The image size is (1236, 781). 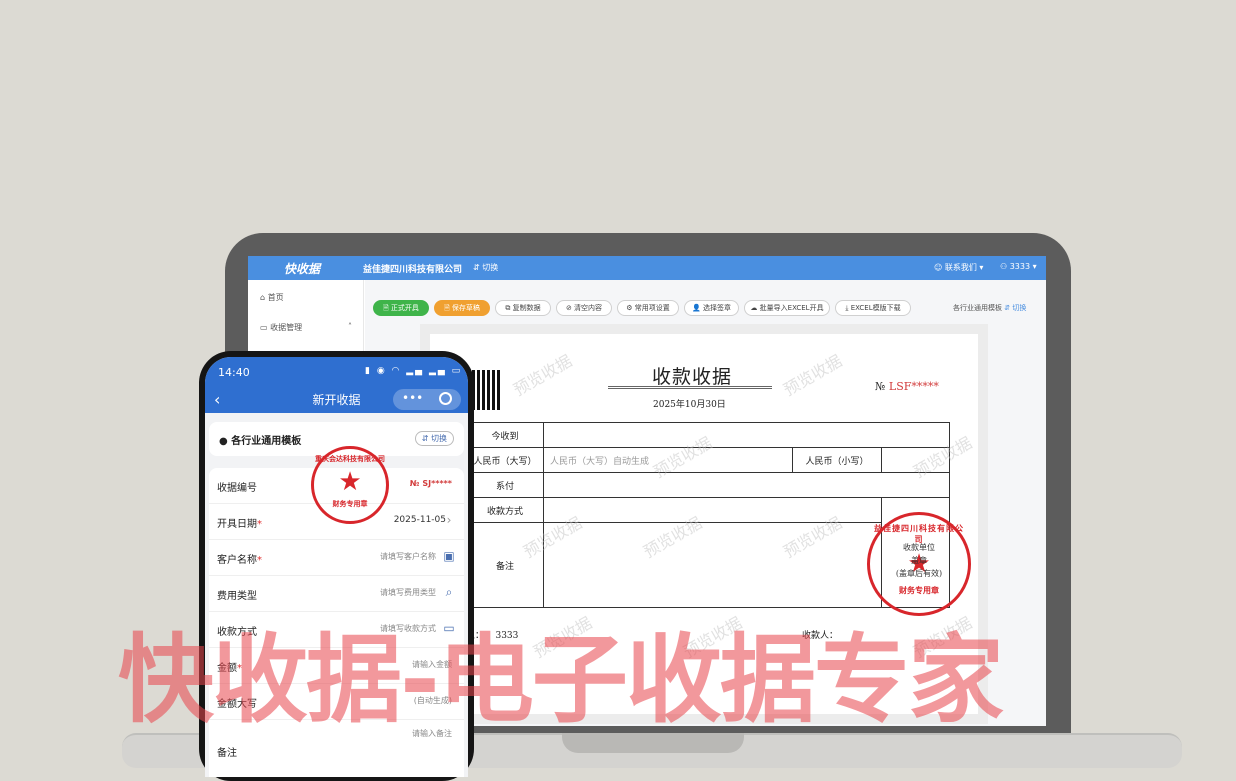 What do you see at coordinates (689, 405) in the screenshot?
I see `receipt-date: 2025年10月30日` at bounding box center [689, 405].